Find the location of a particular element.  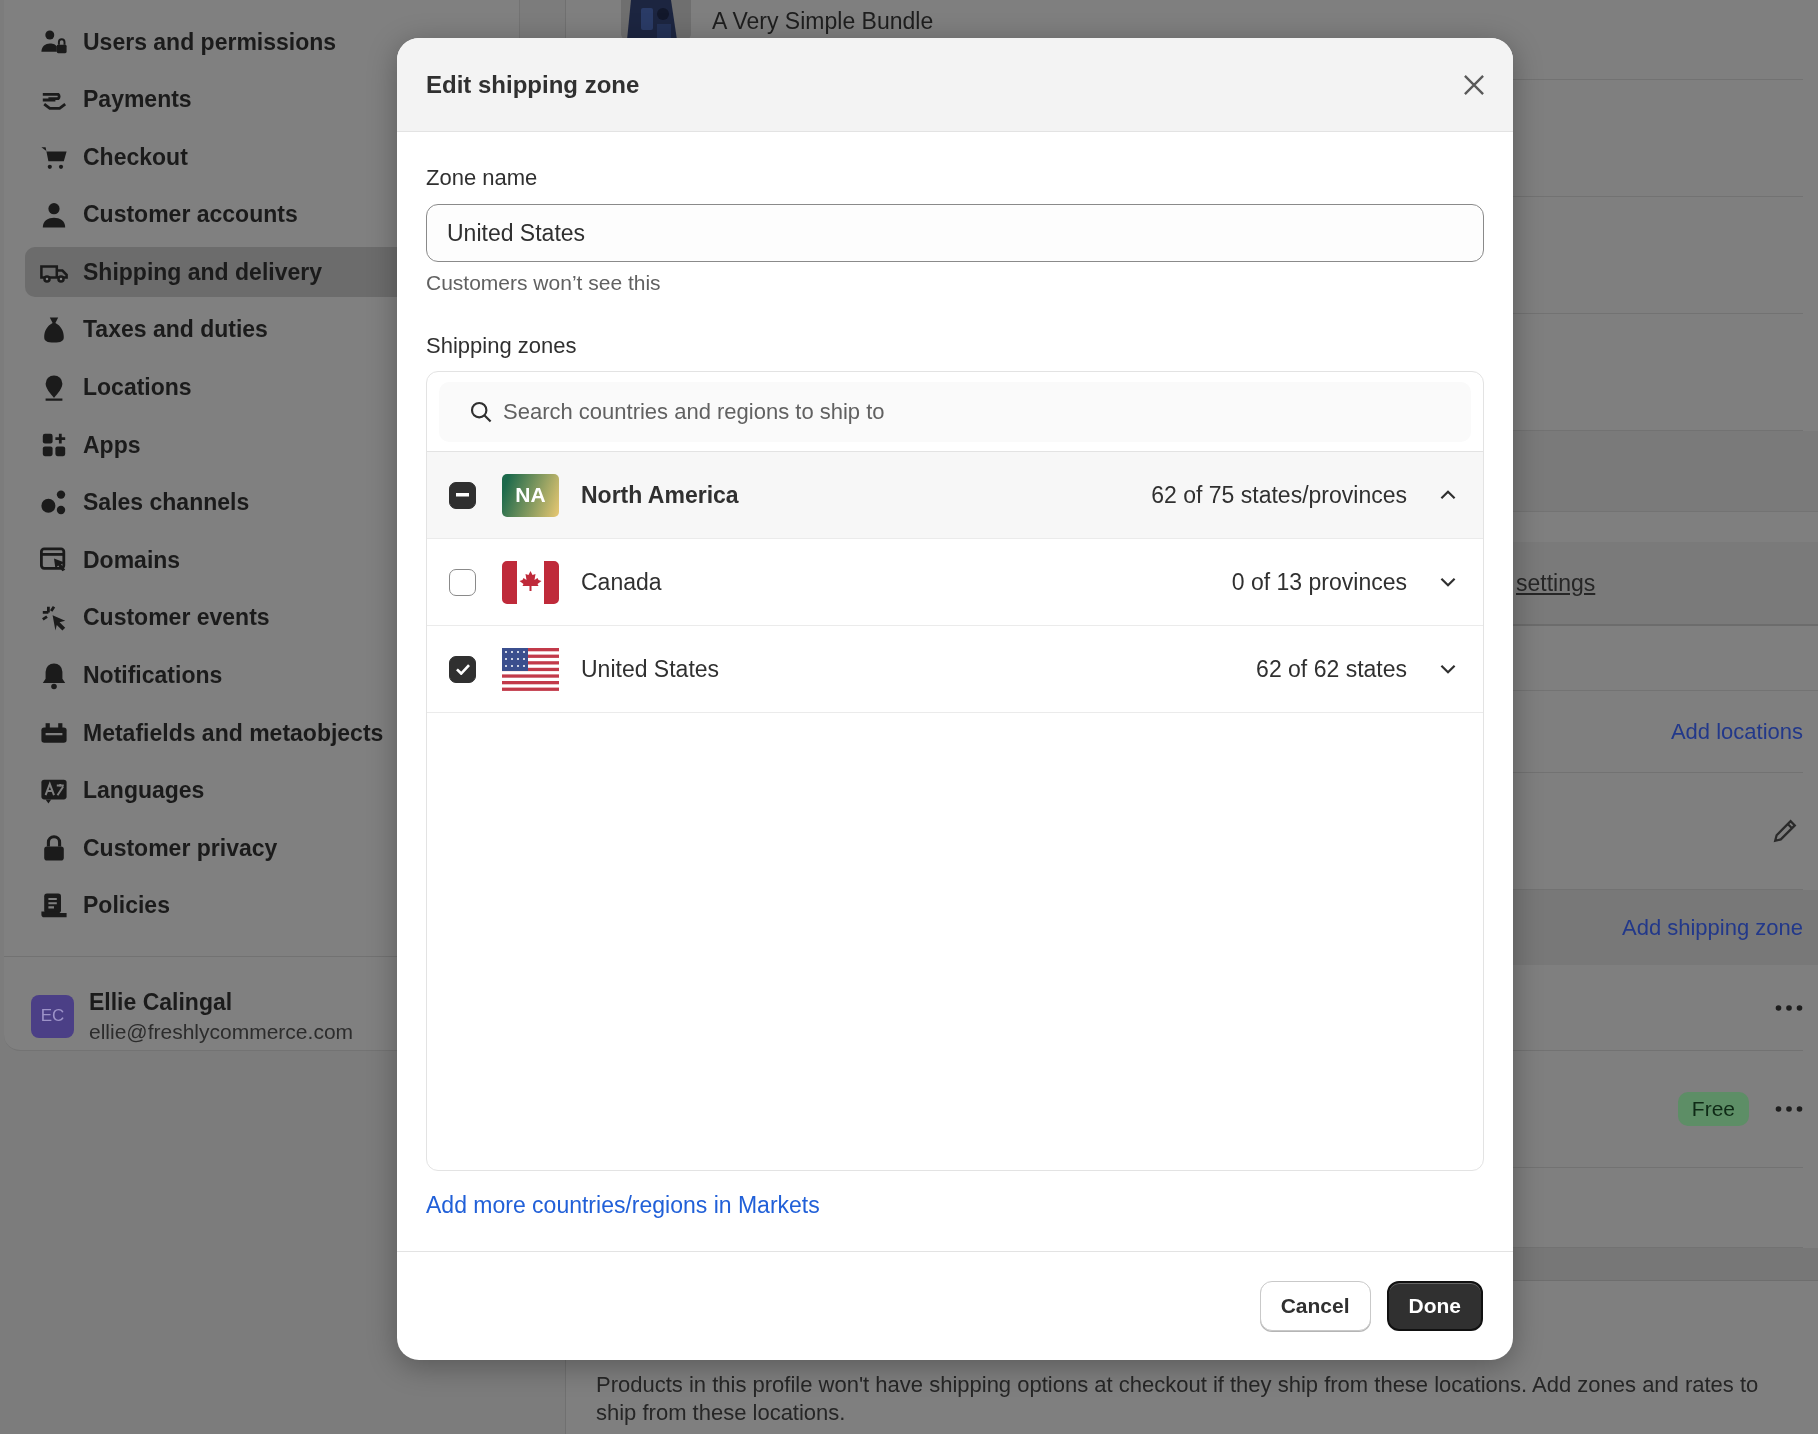

sidebar-item: Customer privacy is located at coordinates (272, 848).